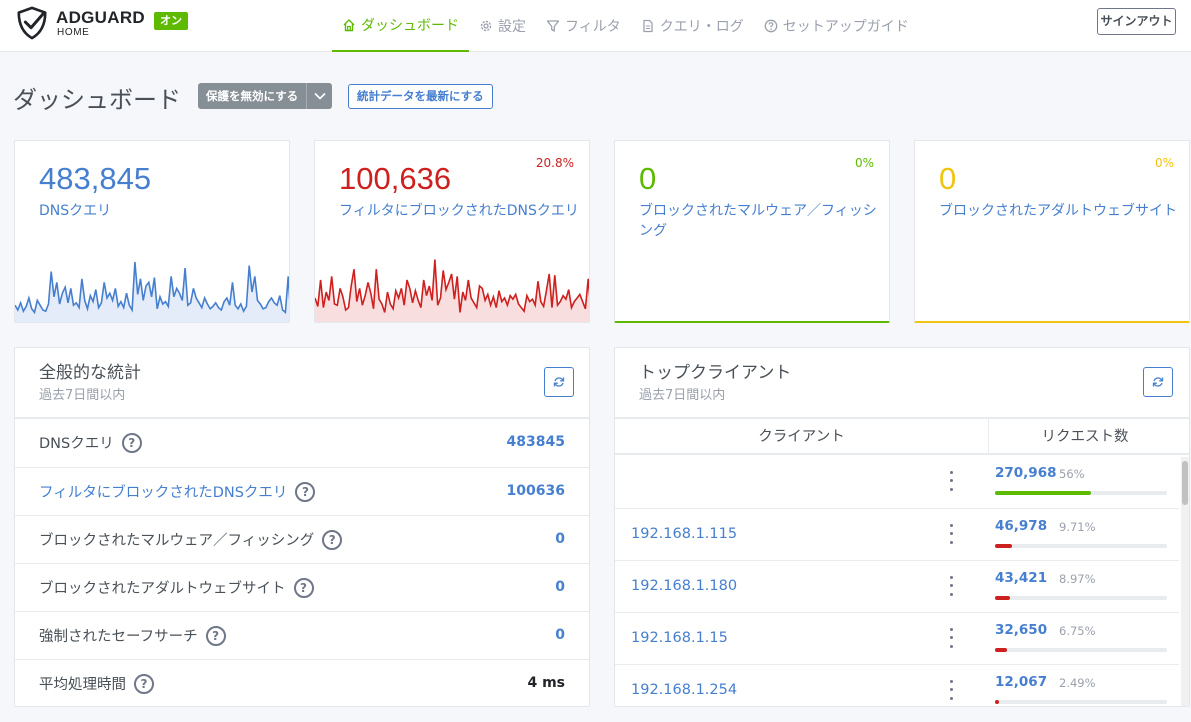 The height and width of the screenshot is (722, 1191). I want to click on client-percent: 2.49%, so click(1077, 683).